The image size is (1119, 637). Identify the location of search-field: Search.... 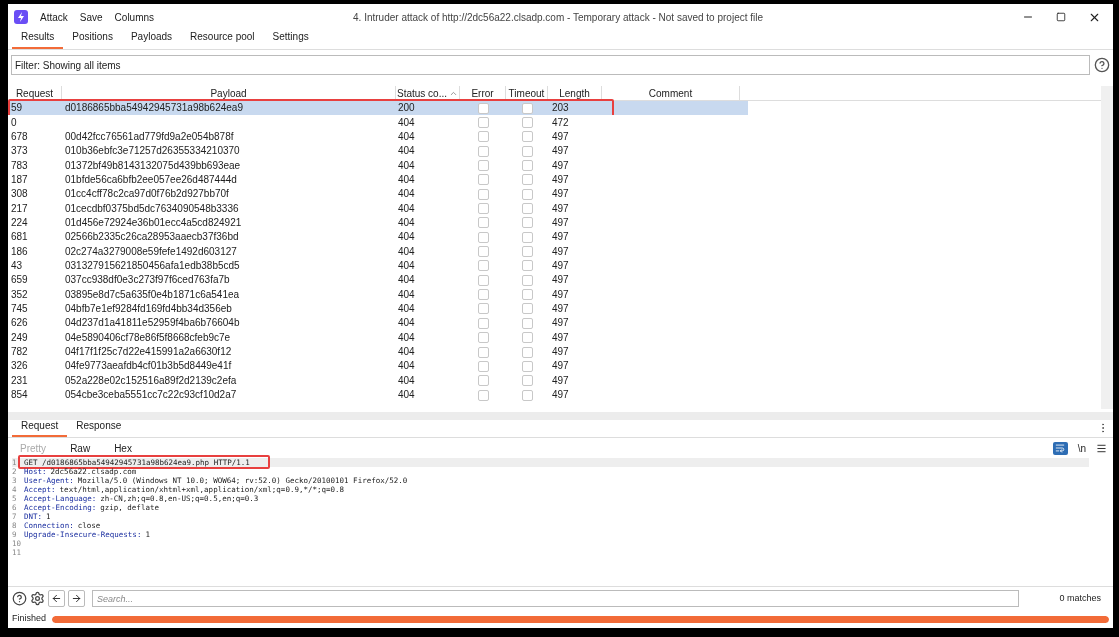
(555, 598).